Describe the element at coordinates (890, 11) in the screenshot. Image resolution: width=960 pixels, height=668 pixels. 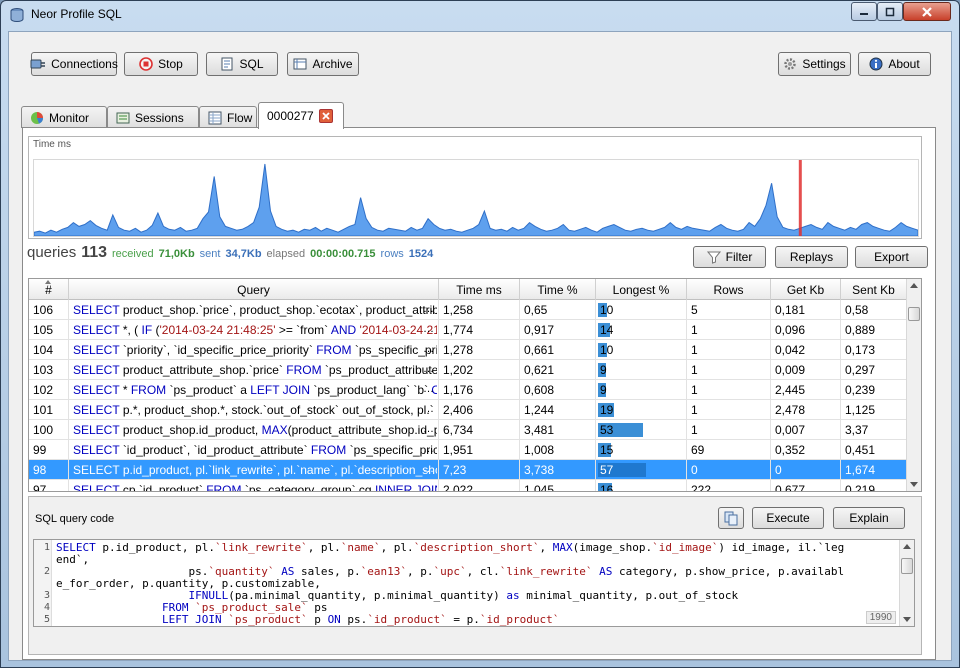
I see `maximize-button` at that location.